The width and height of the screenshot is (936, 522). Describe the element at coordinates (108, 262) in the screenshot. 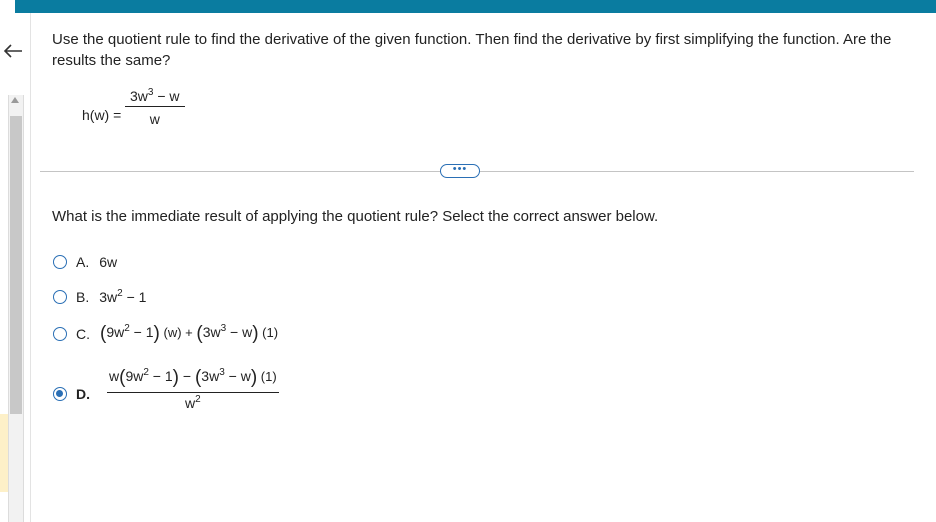

I see `option-text: 6w` at that location.